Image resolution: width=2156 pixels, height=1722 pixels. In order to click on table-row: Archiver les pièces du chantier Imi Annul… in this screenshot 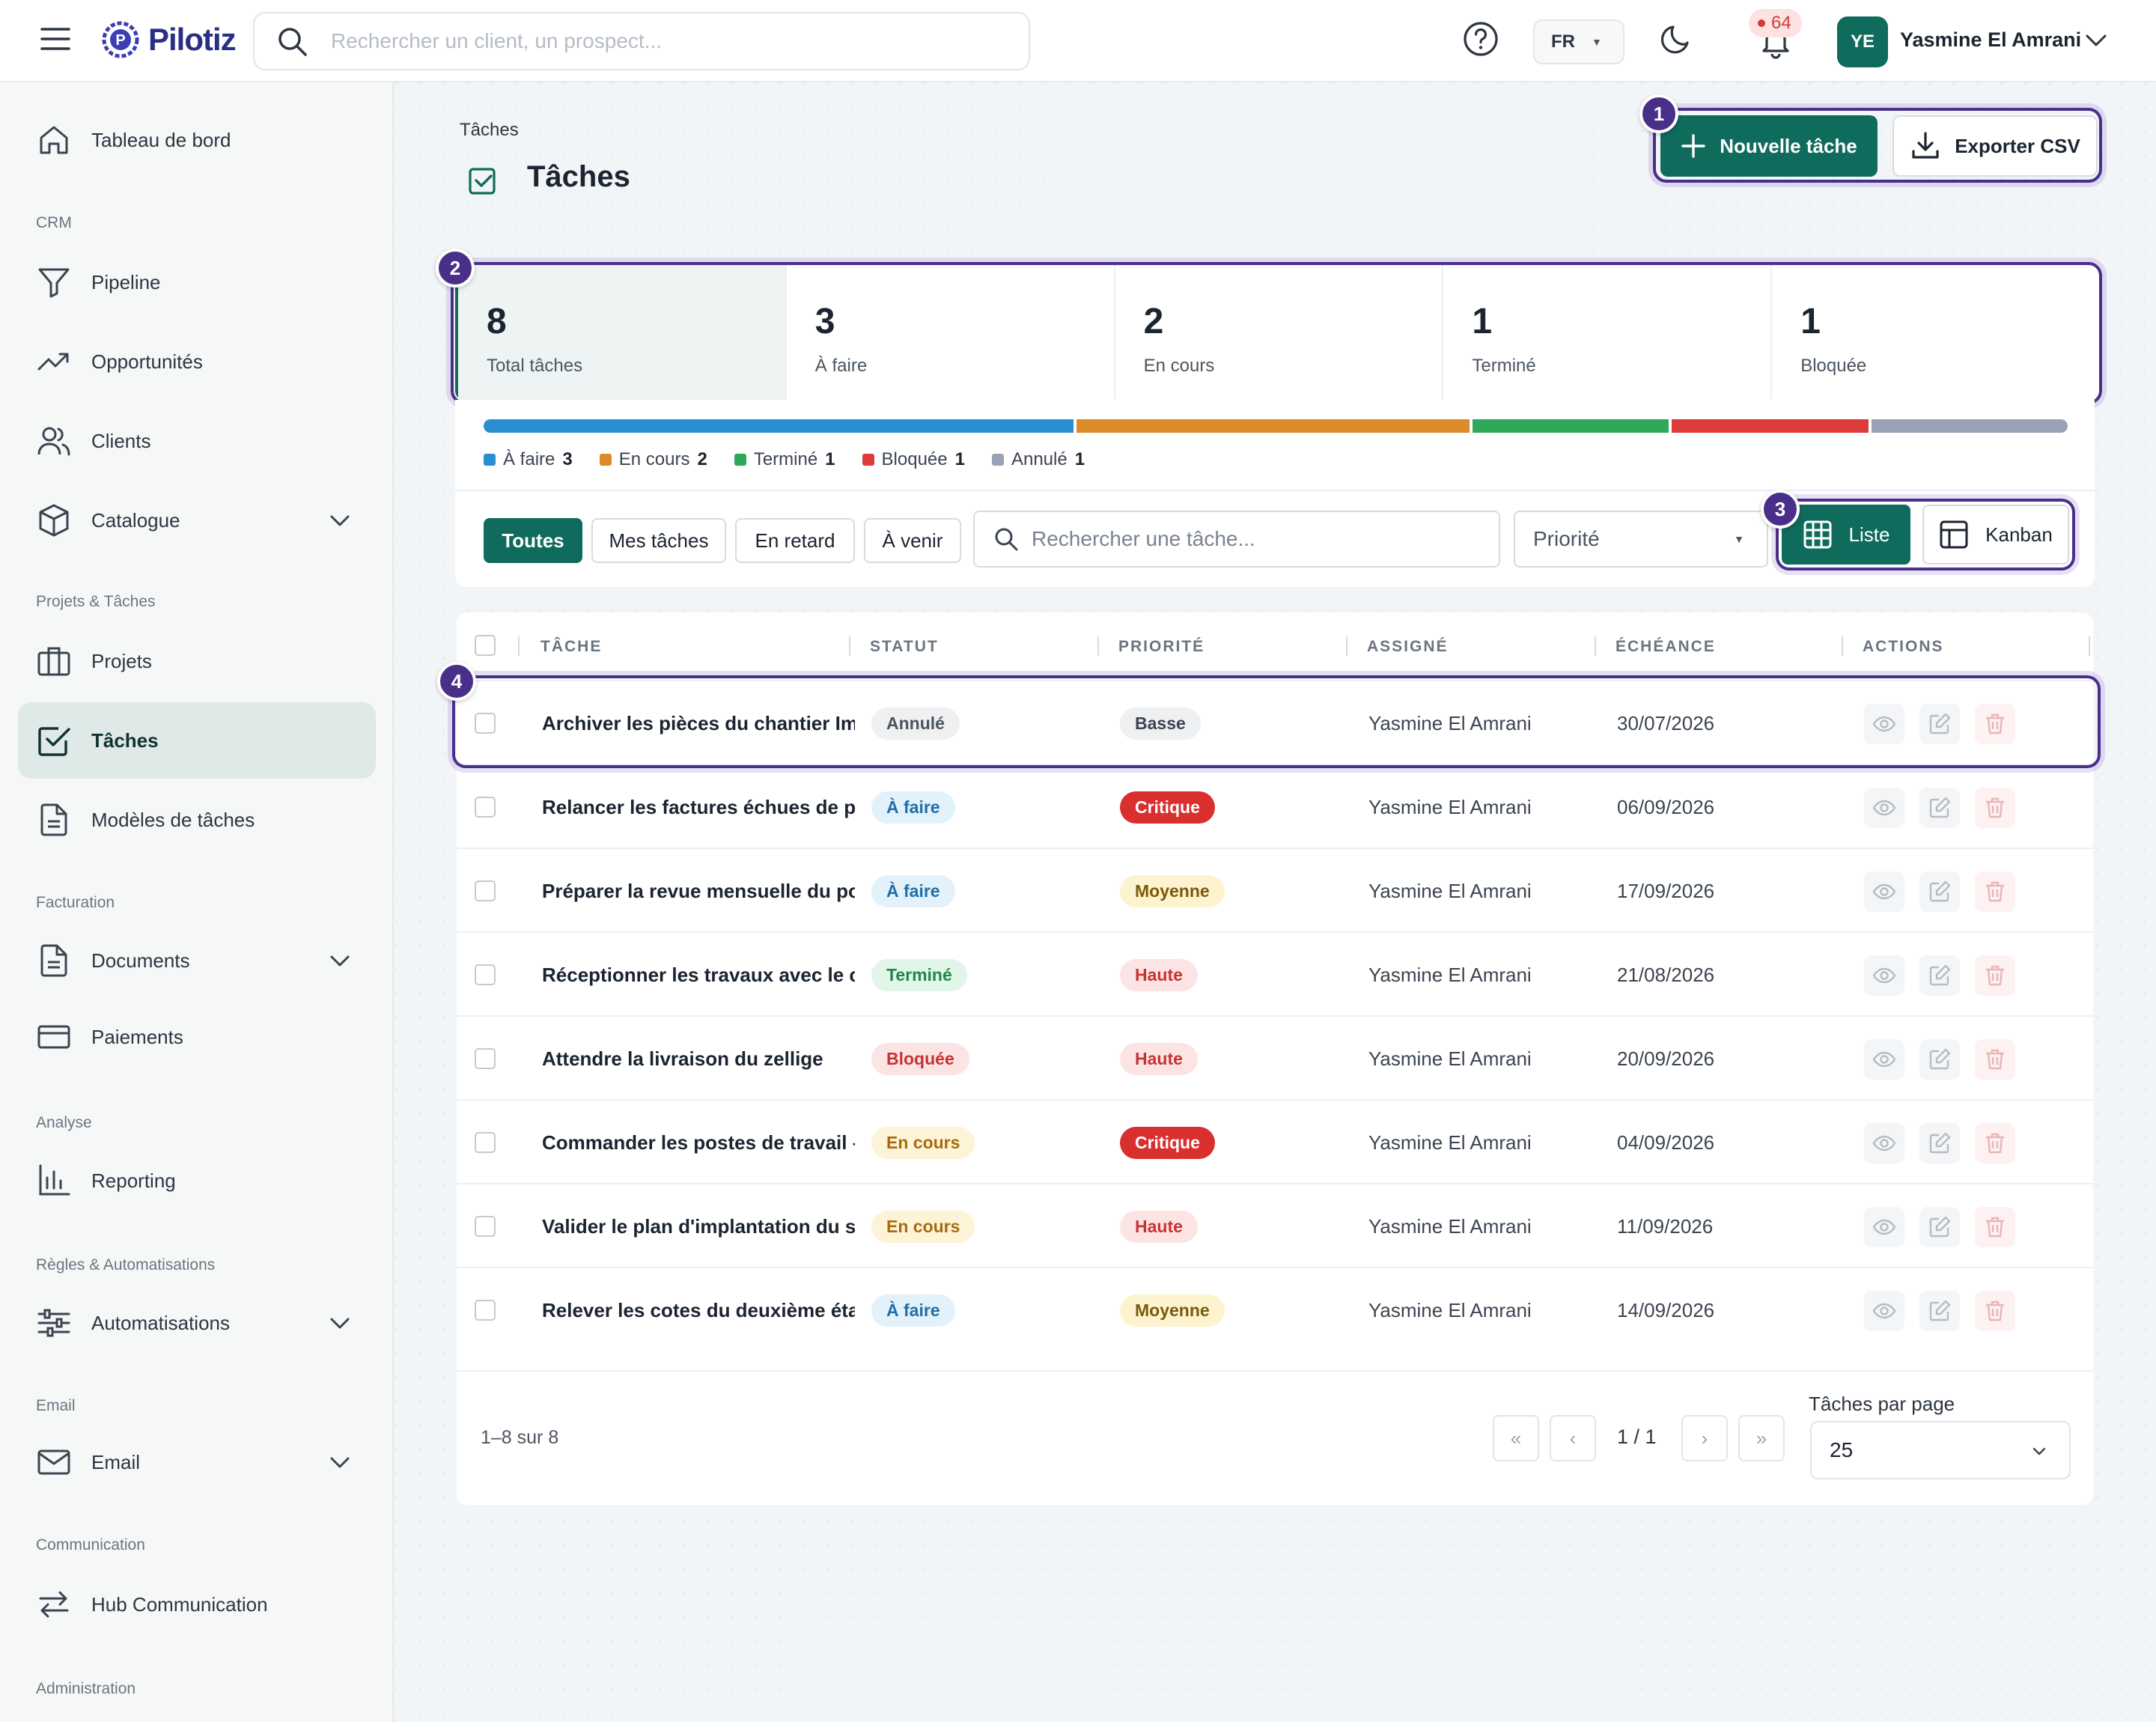, I will do `click(1275, 722)`.